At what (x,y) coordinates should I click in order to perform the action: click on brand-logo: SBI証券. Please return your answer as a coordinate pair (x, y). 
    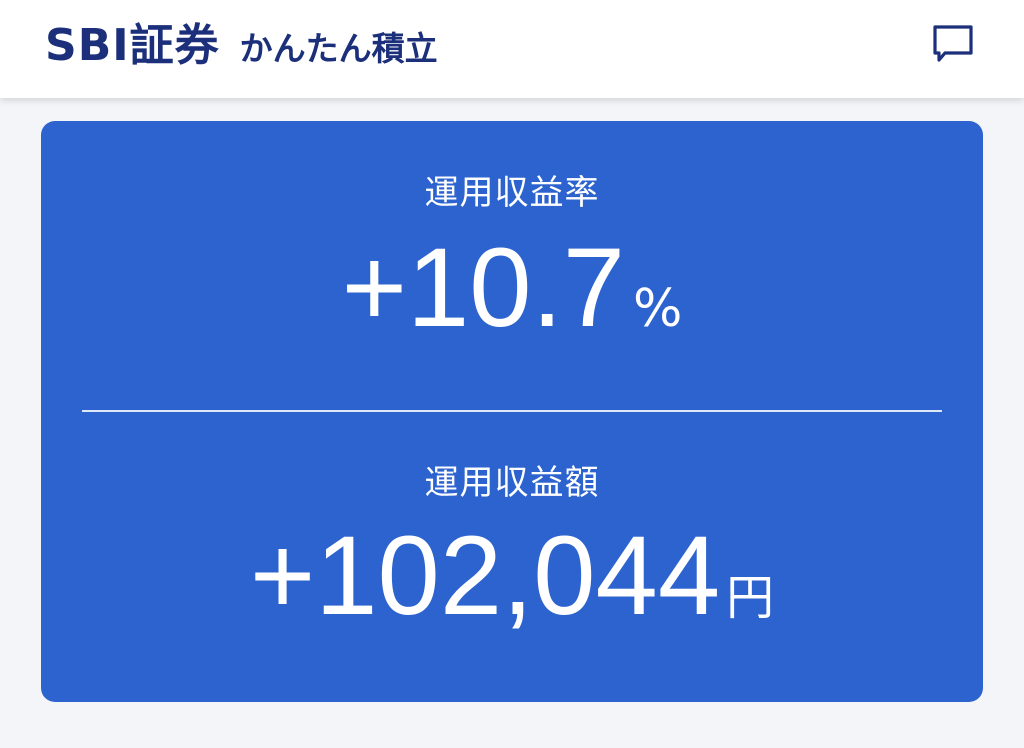
    Looking at the image, I should click on (132, 45).